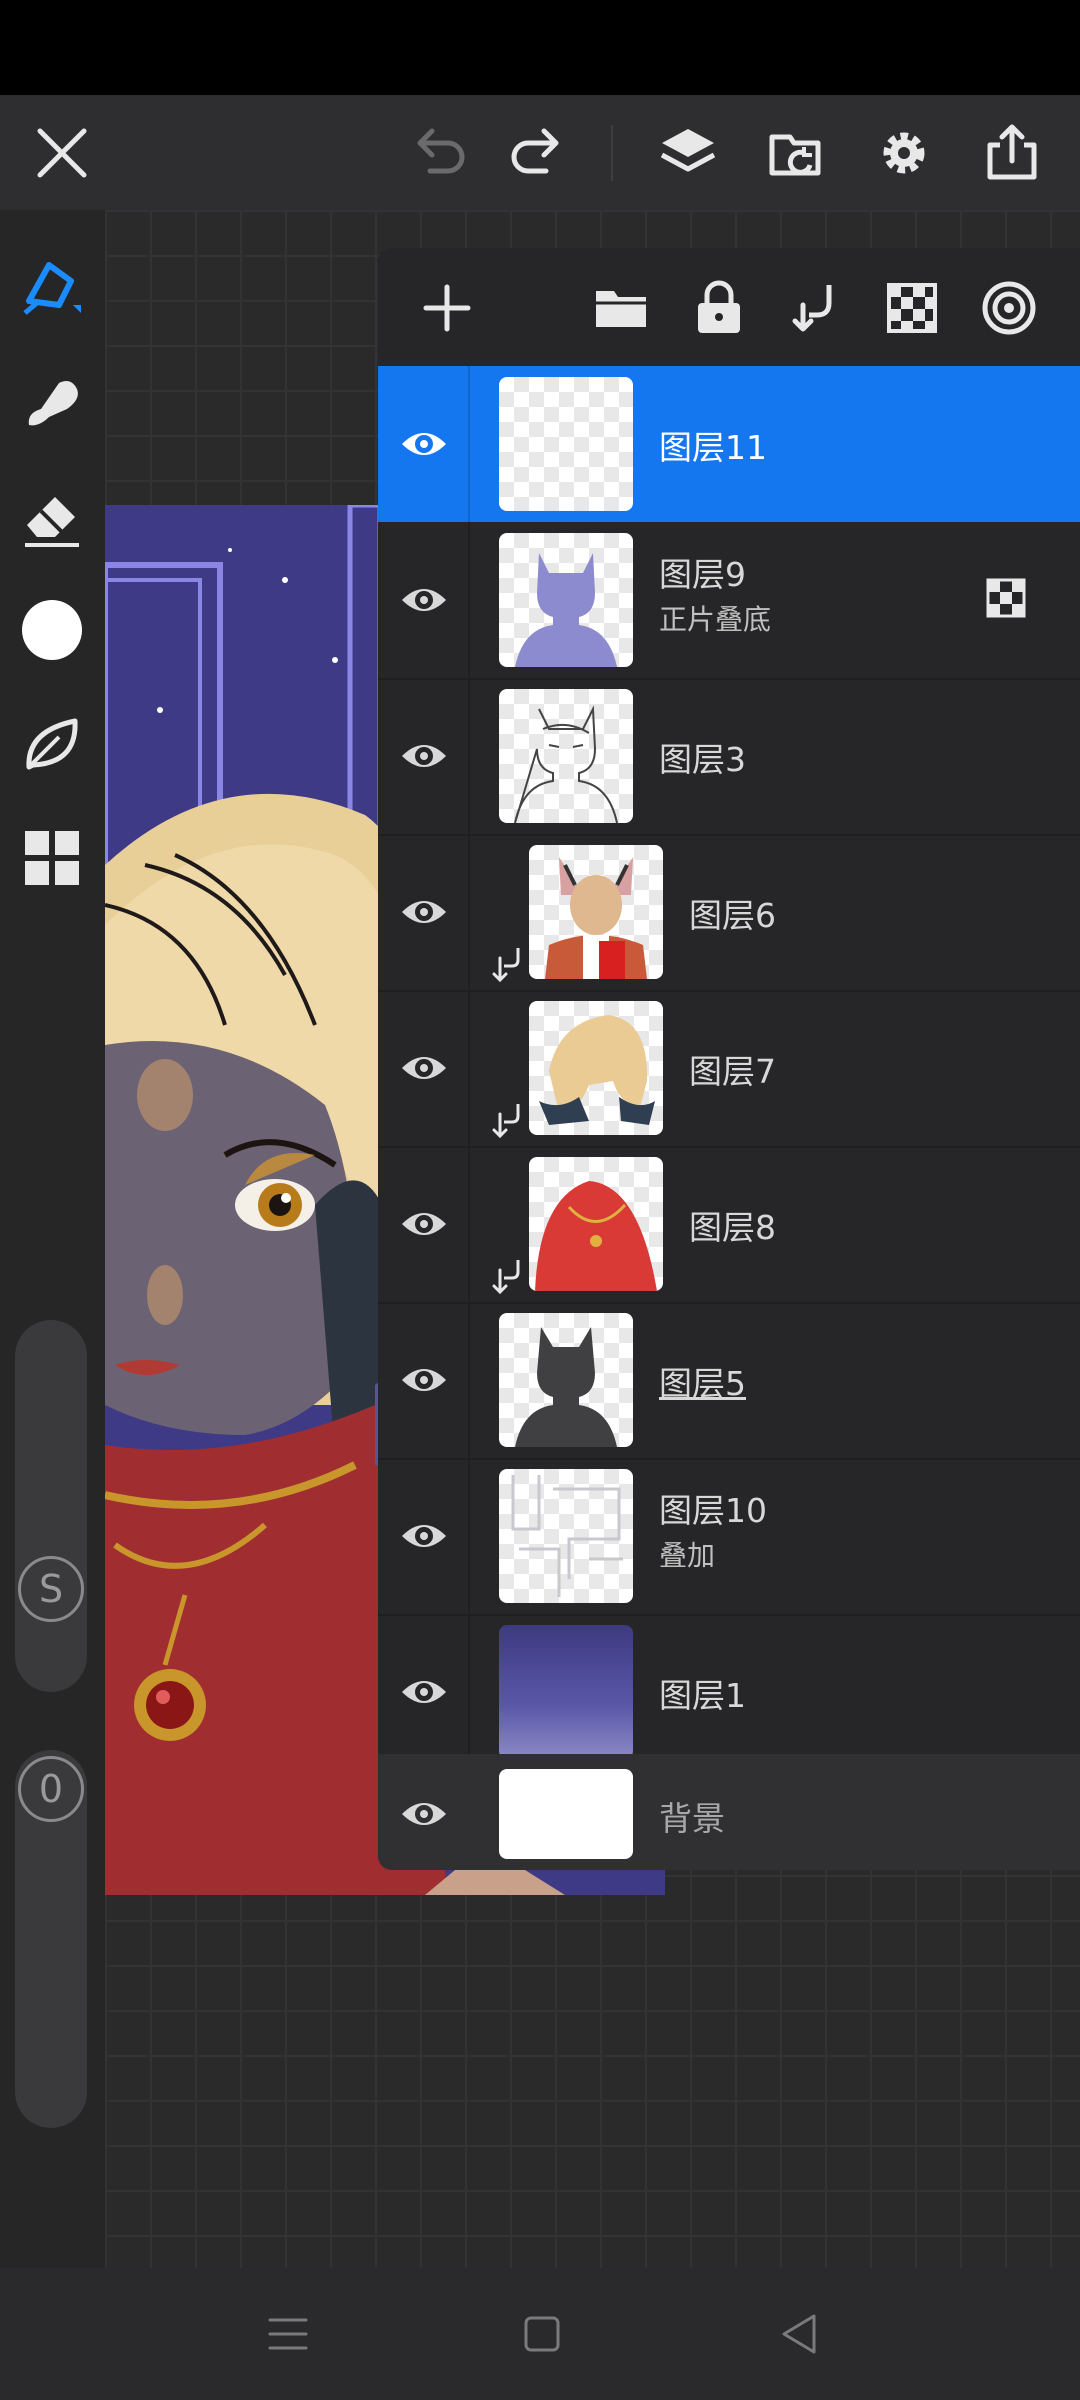 The width and height of the screenshot is (1080, 2400). Describe the element at coordinates (729, 601) in the screenshot. I see `layer-row: 图层9 正片叠底` at that location.